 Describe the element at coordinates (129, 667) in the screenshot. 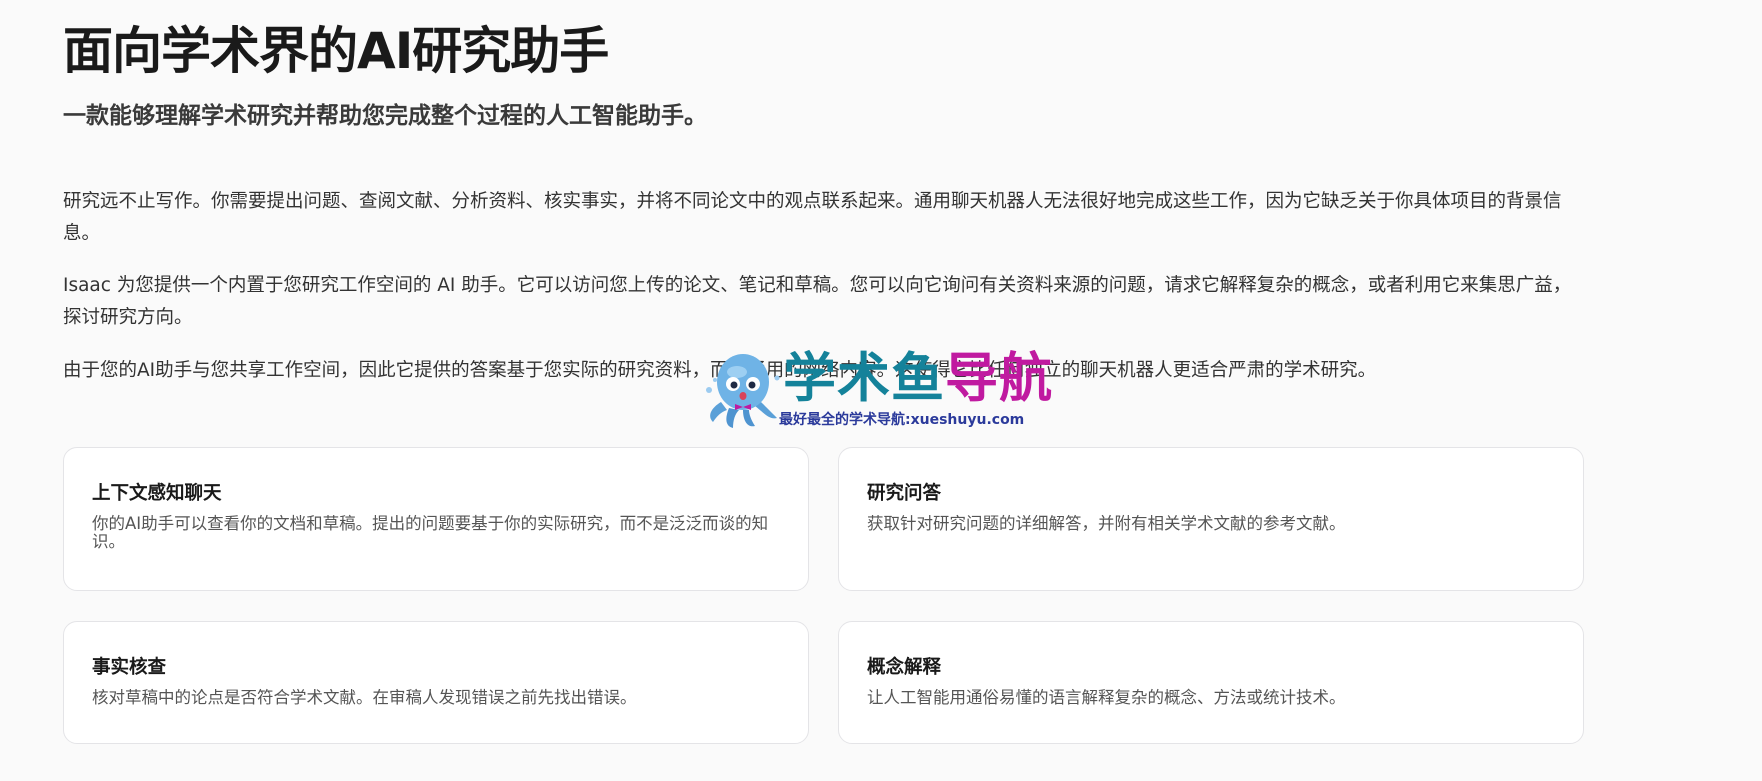

I see `feature-card-title: 事实核查` at that location.